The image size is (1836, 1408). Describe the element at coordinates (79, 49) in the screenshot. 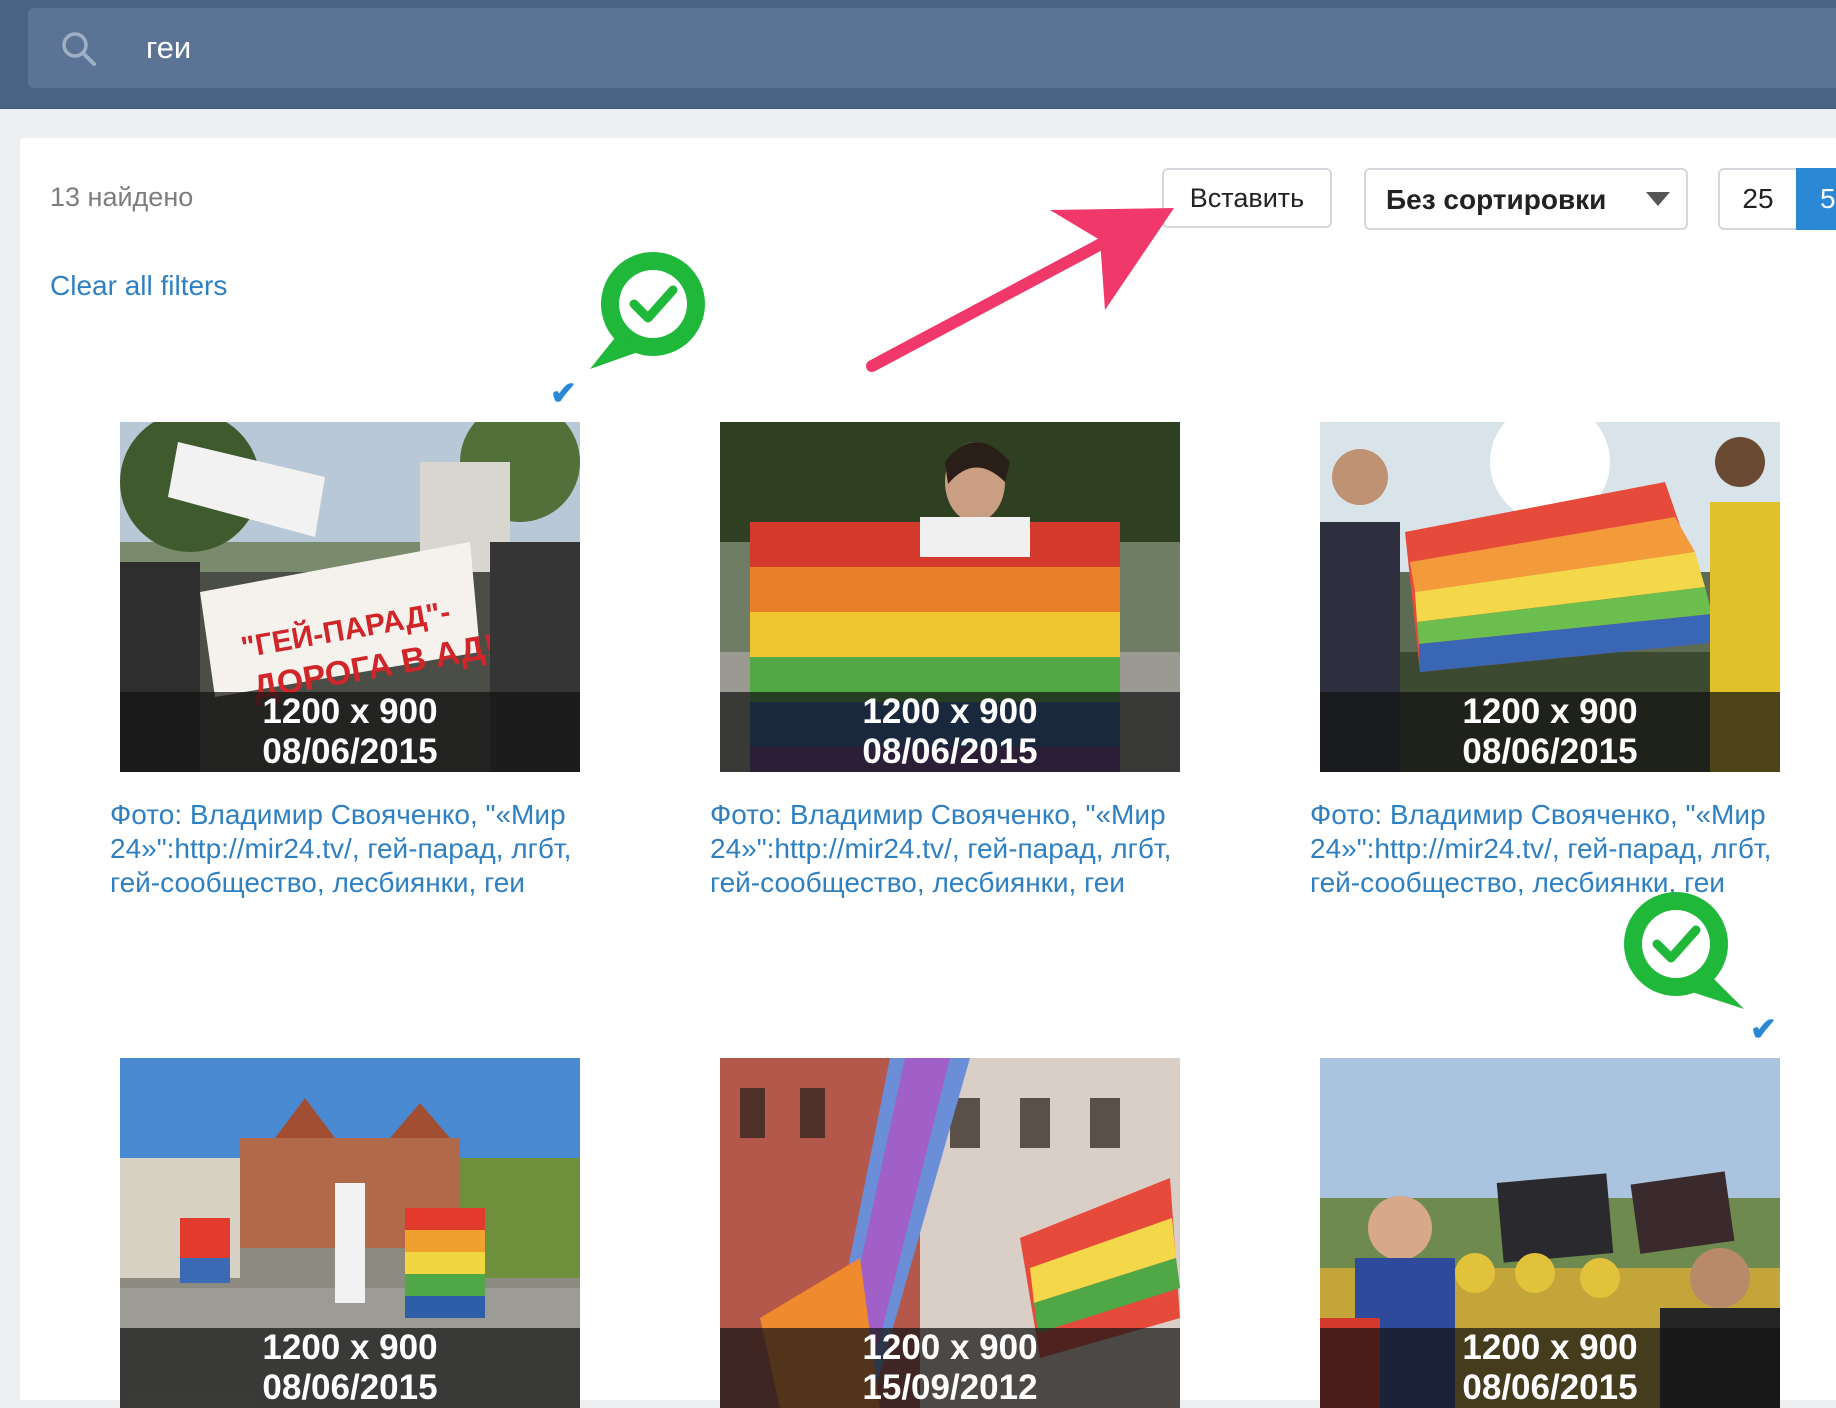

I see `search-icon` at that location.